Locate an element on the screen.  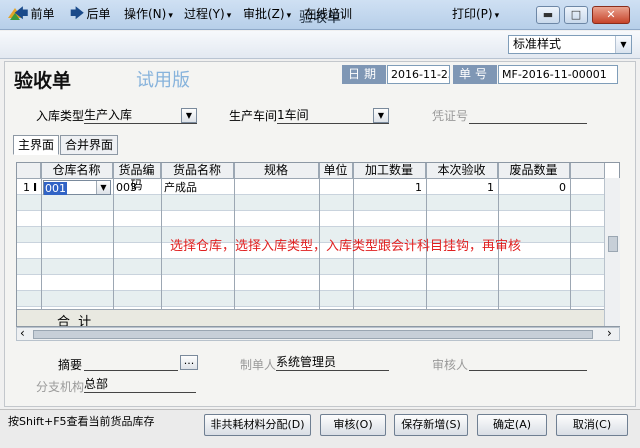
prev-button: 🡄 前单 is located at coordinates (34, 14).